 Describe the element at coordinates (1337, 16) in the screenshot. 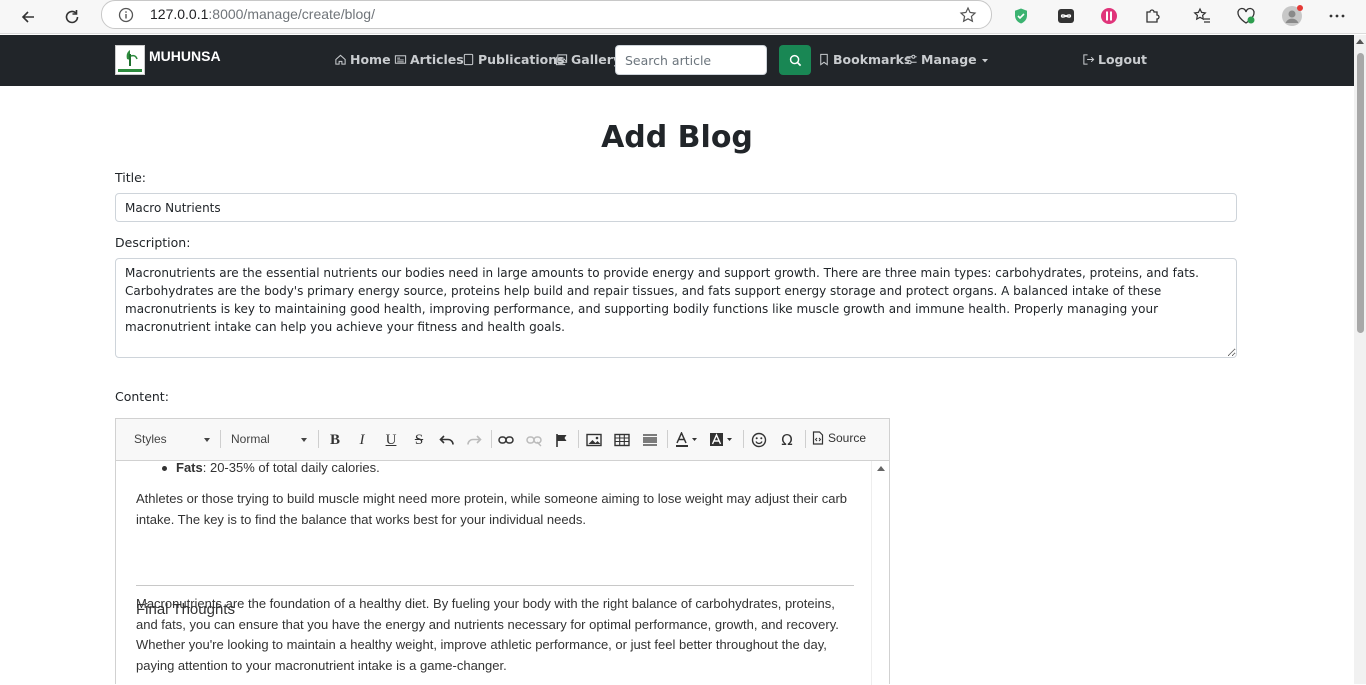

I see `more-menu-icon` at that location.